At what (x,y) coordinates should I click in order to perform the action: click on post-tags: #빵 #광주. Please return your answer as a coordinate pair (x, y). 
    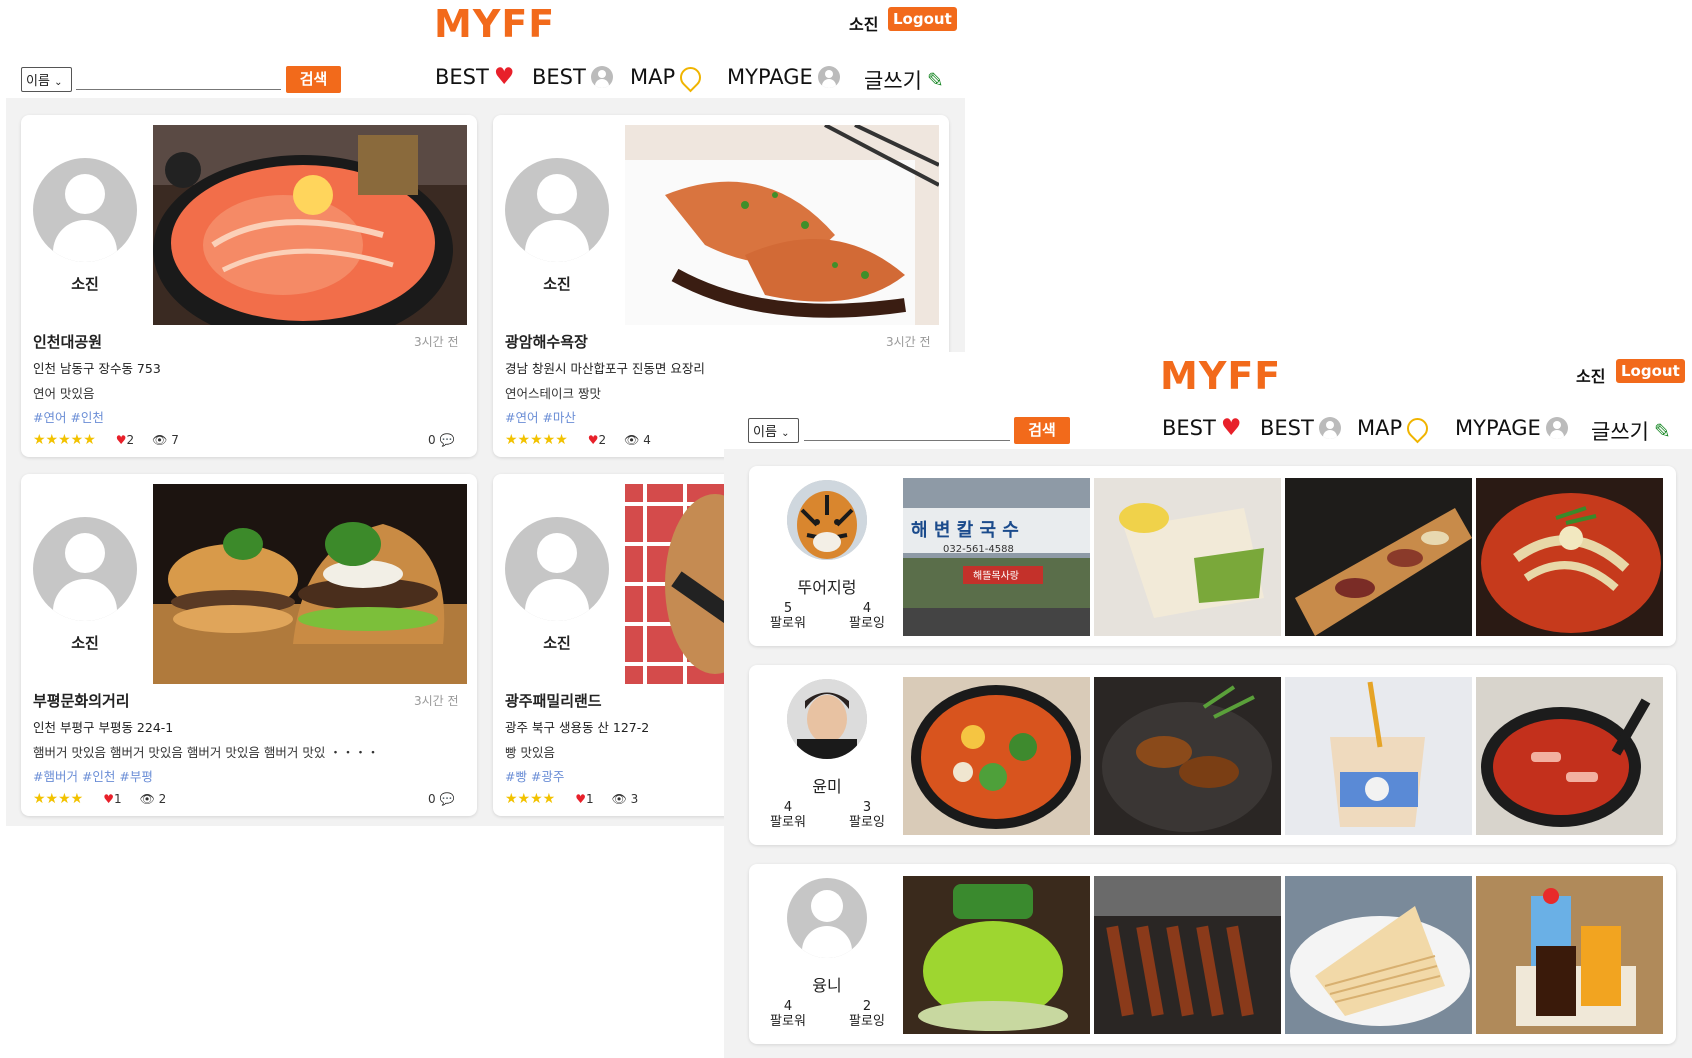
    Looking at the image, I should click on (534, 775).